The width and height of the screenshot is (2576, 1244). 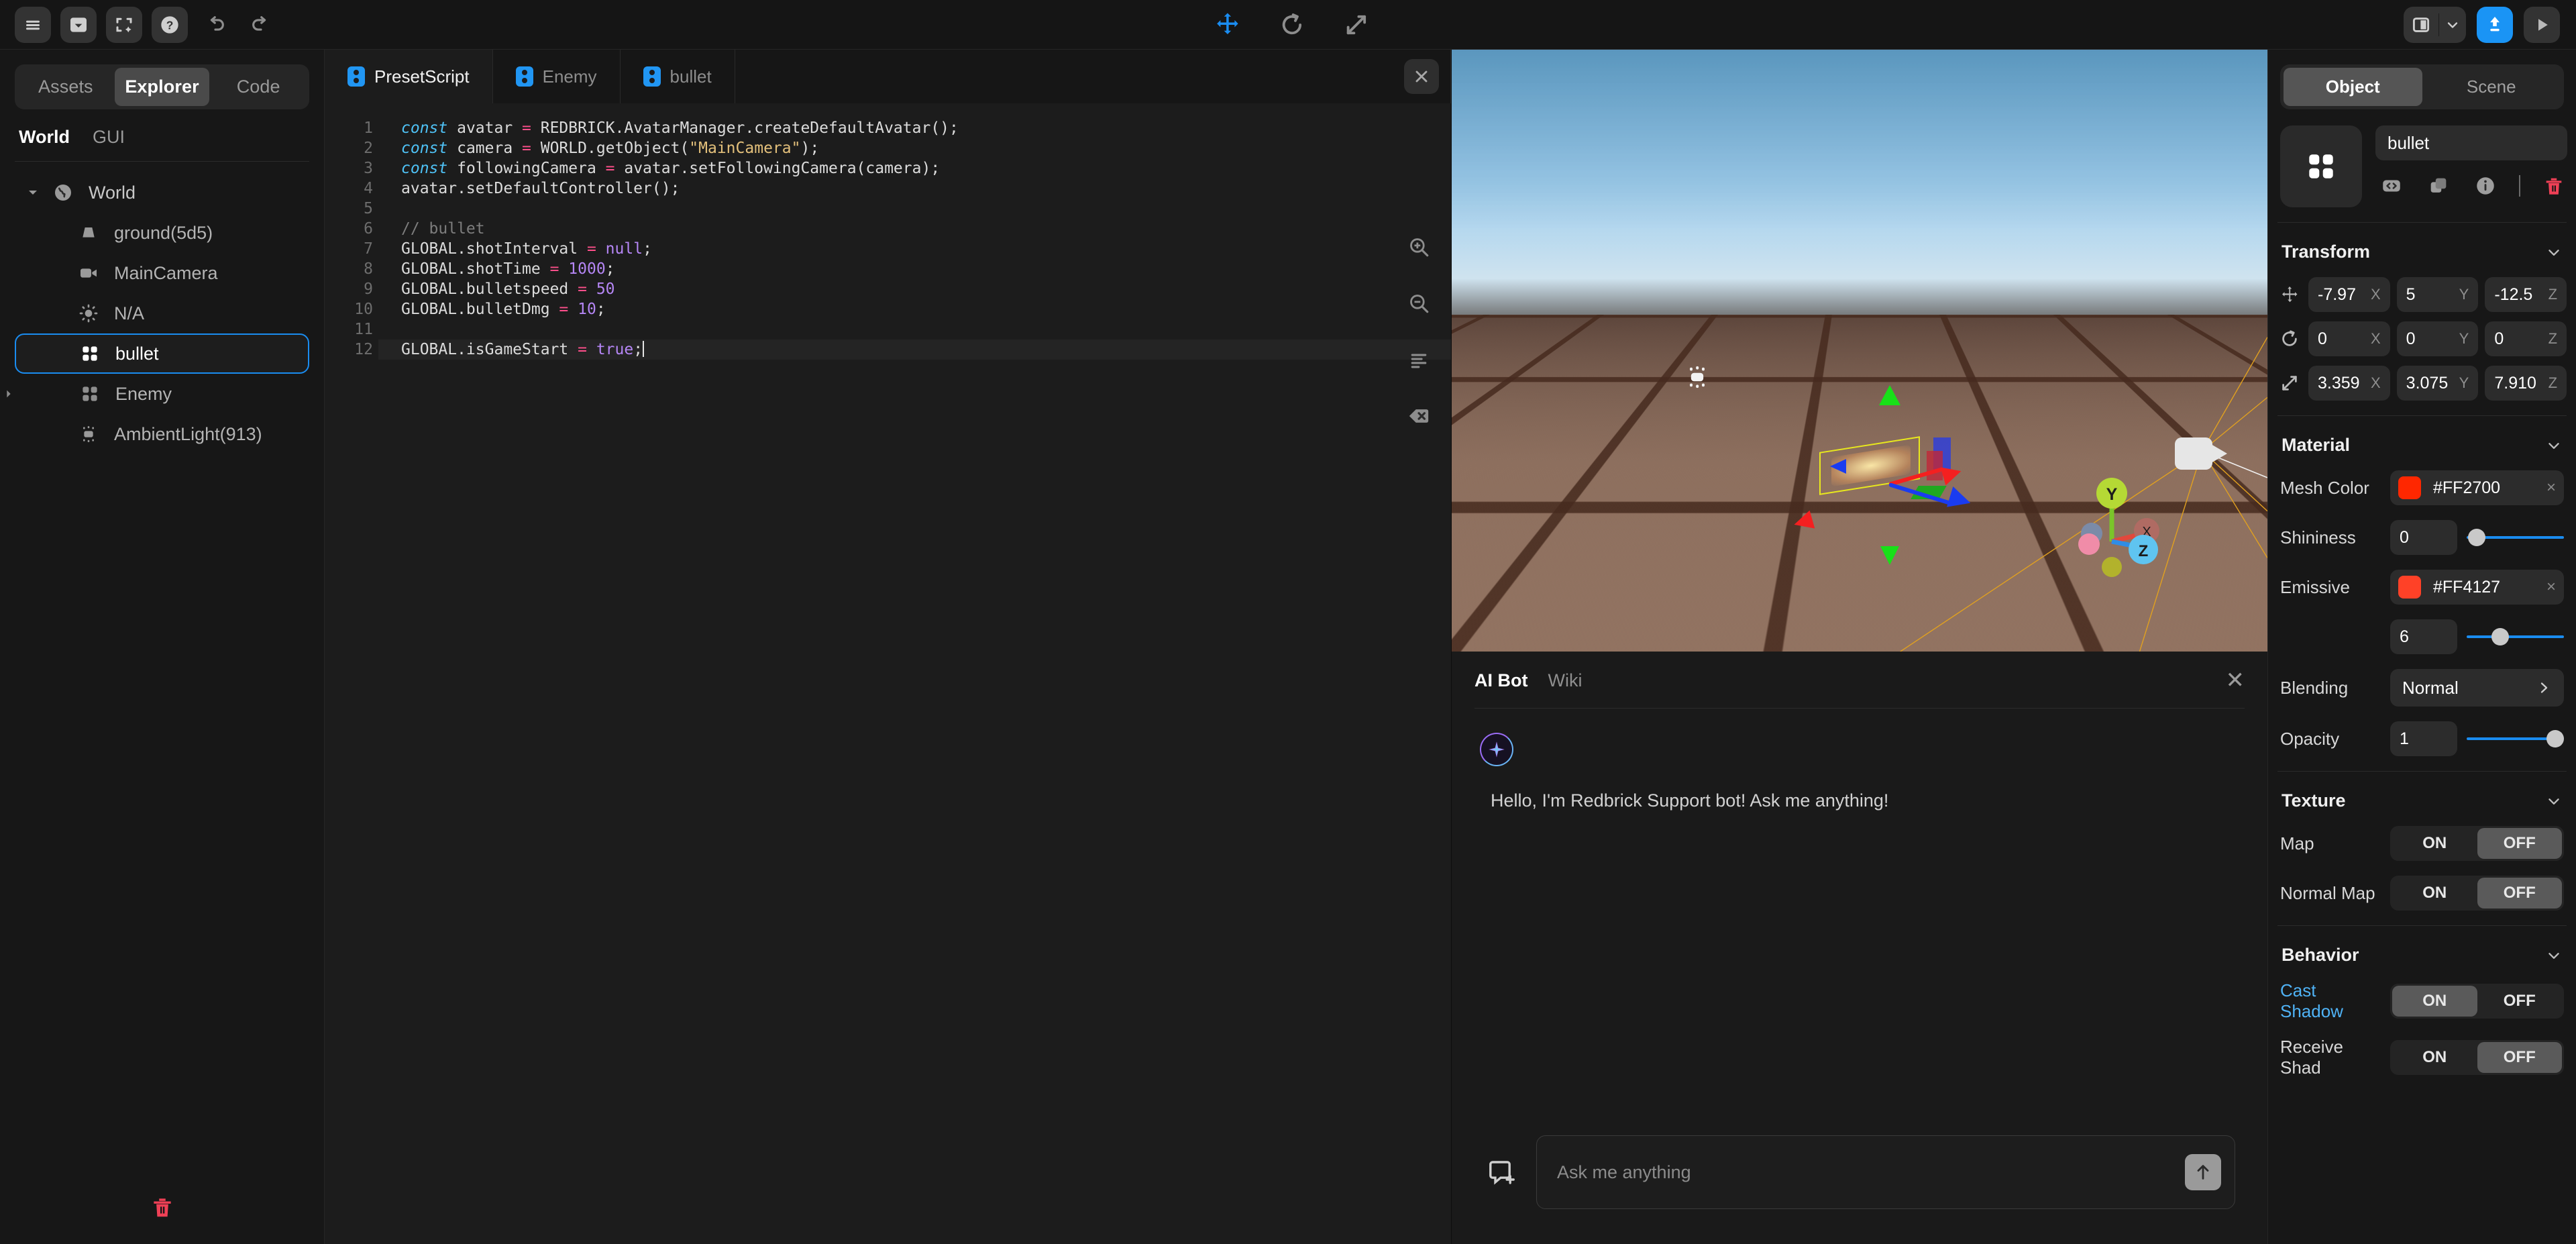 I want to click on opacity-slider, so click(x=2515, y=739).